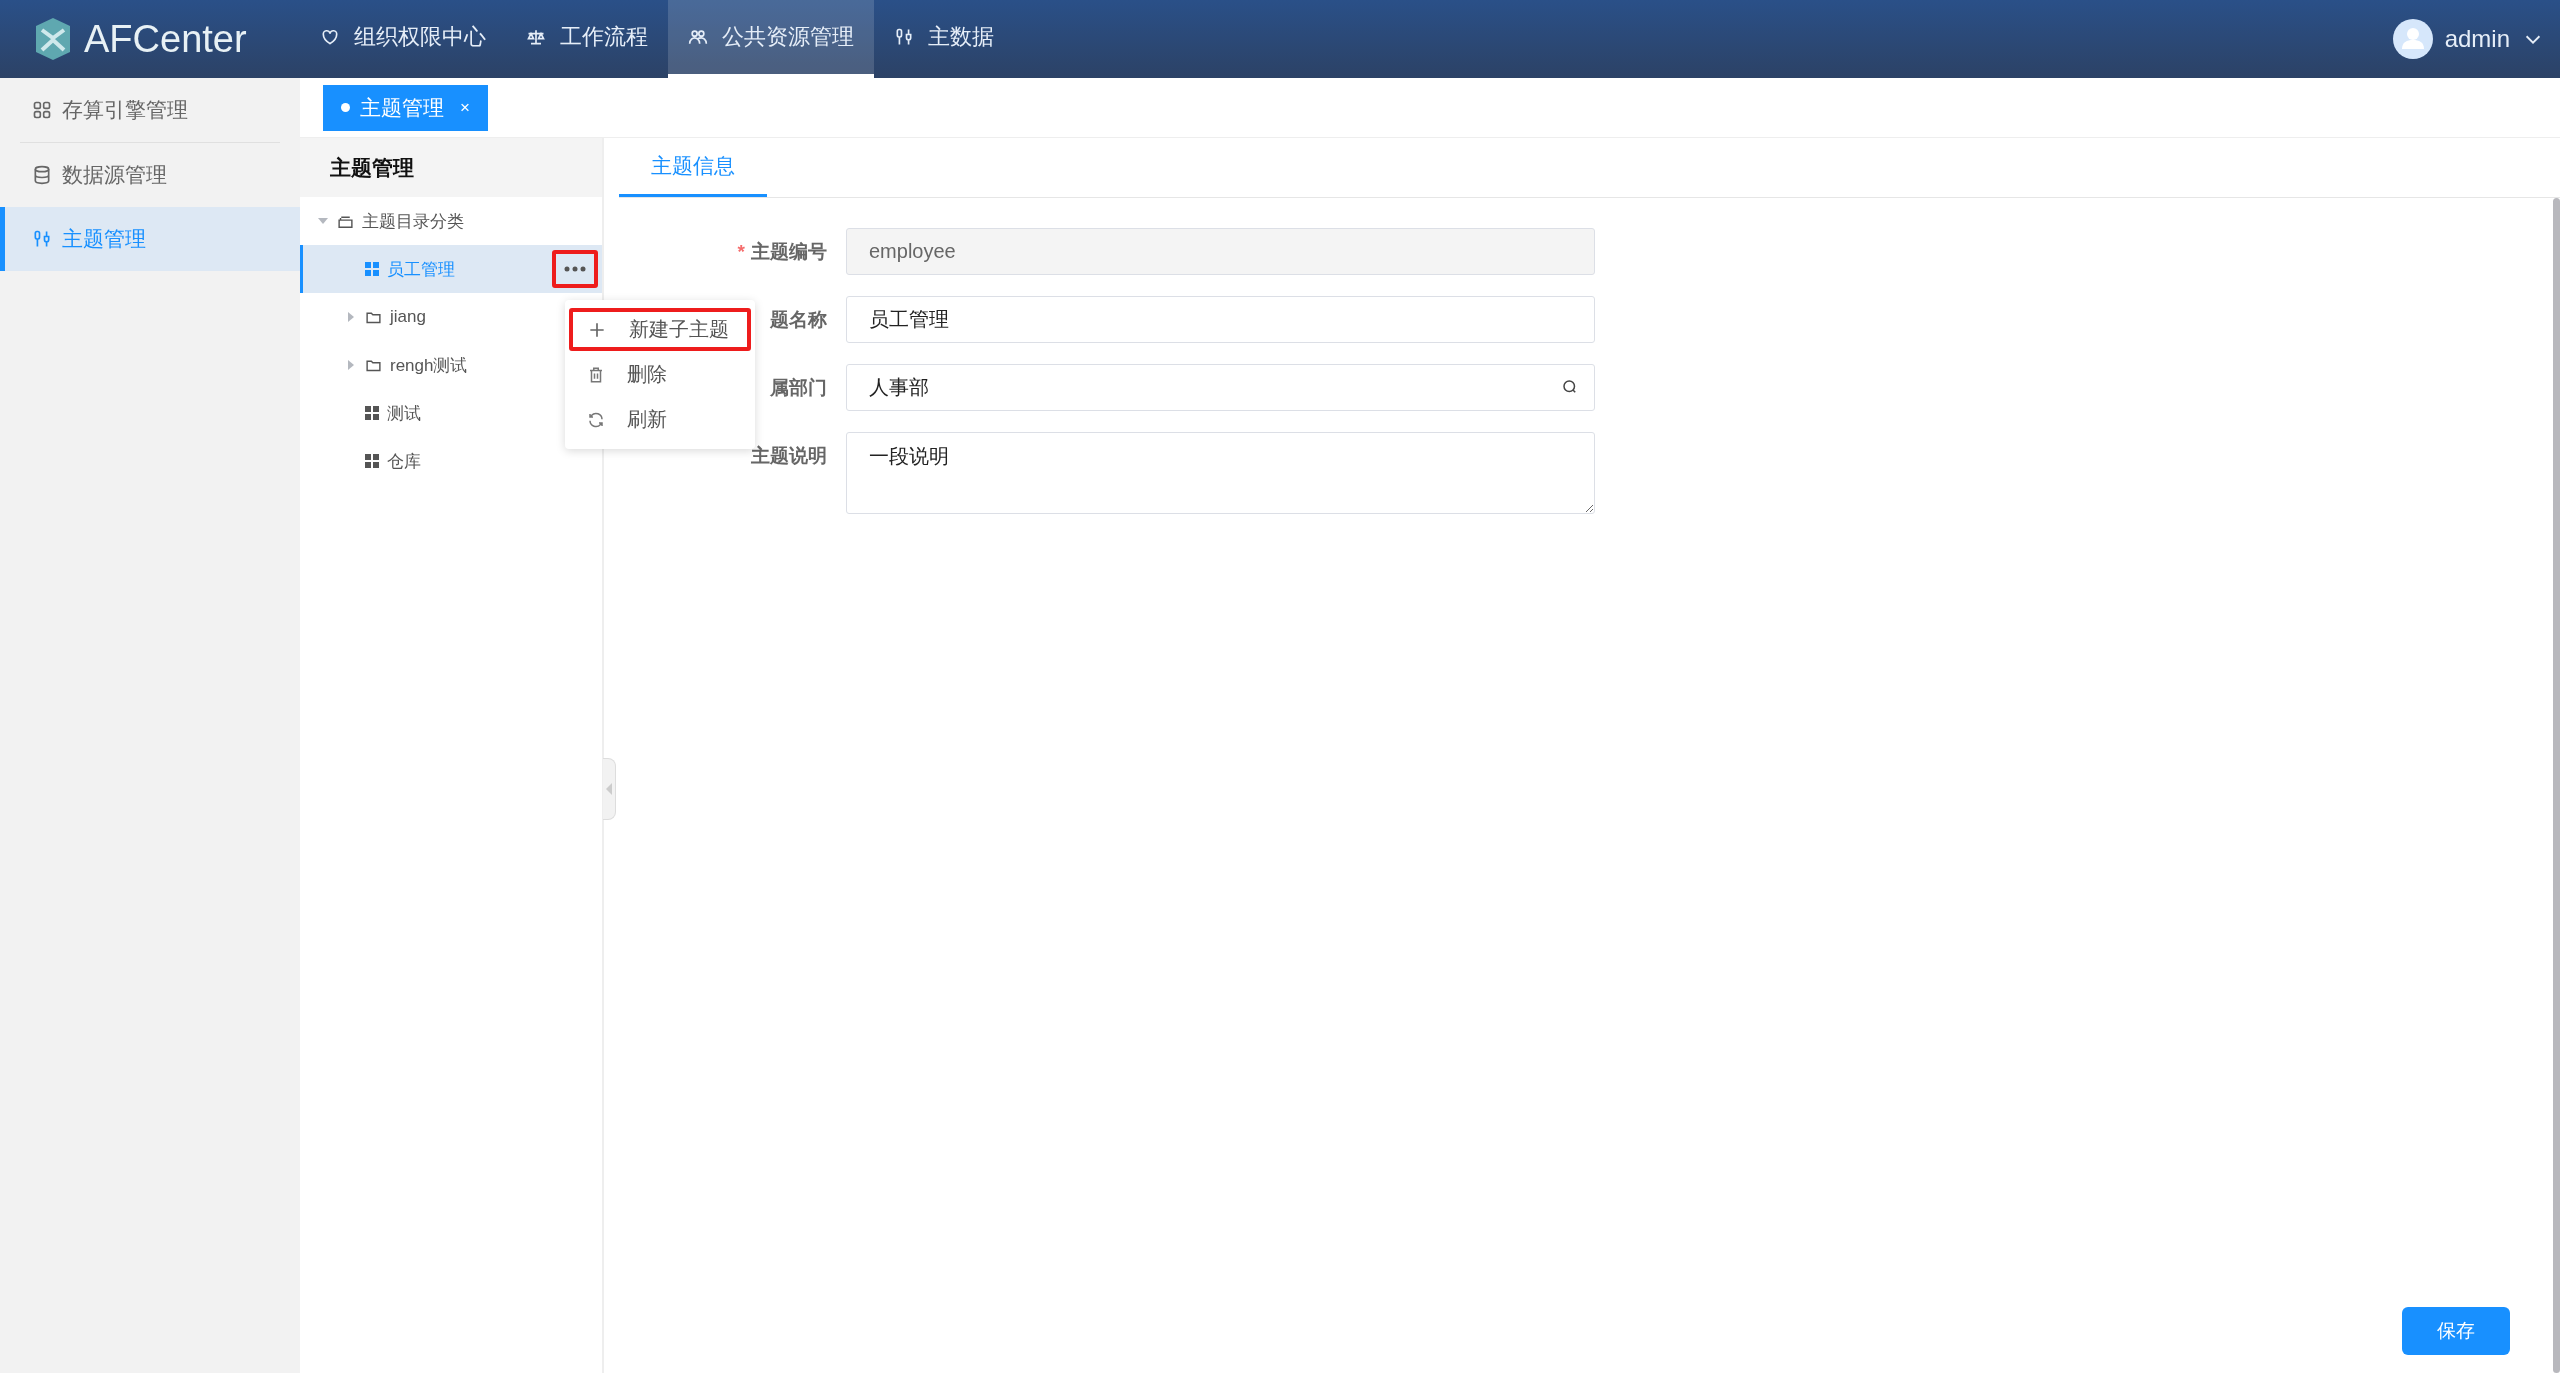  I want to click on description-field: 一段说明, so click(1220, 473).